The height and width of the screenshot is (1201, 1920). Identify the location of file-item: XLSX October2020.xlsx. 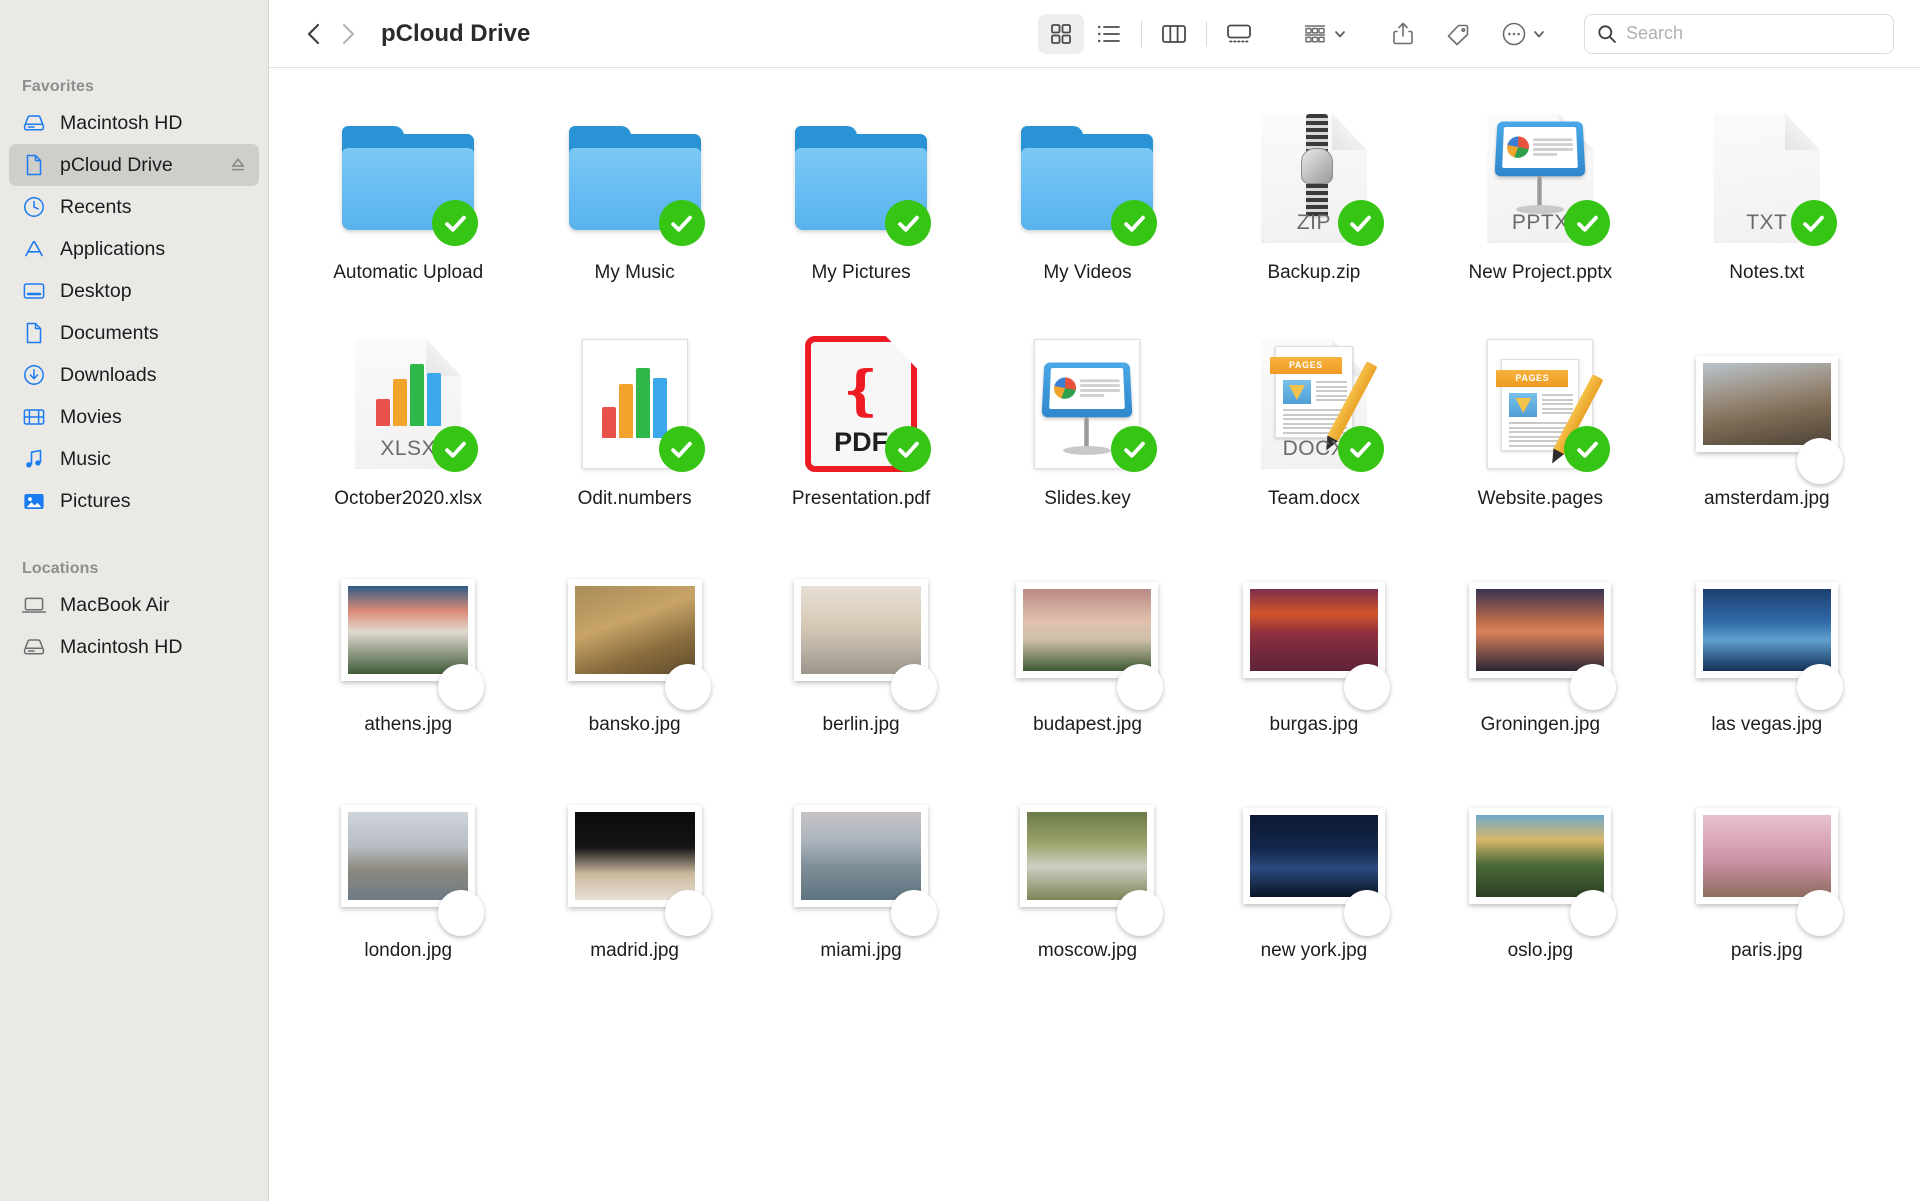
(408, 434).